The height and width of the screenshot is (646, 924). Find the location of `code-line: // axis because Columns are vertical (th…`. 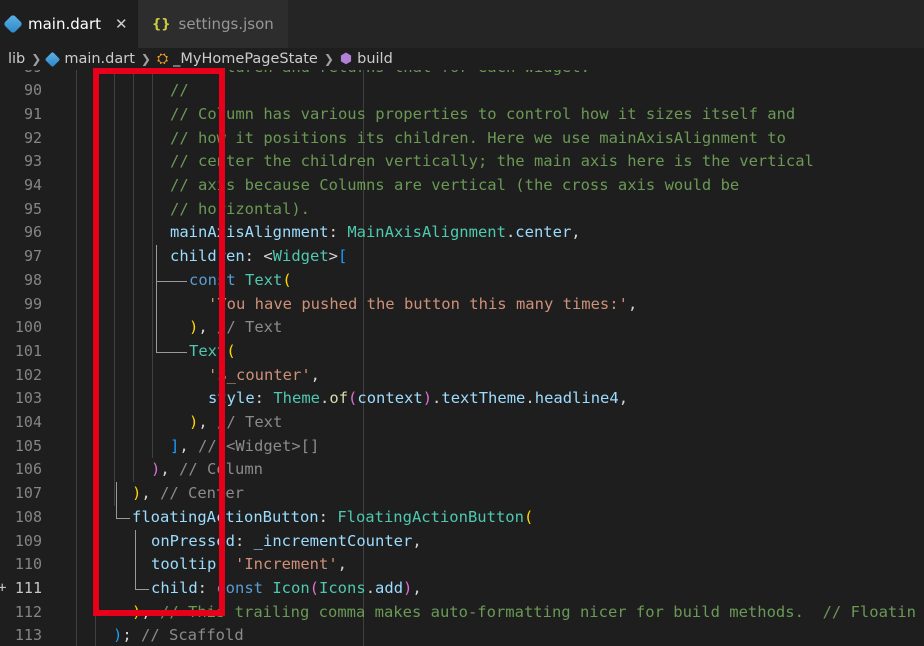

code-line: // axis because Columns are vertical (th… is located at coordinates (454, 186).